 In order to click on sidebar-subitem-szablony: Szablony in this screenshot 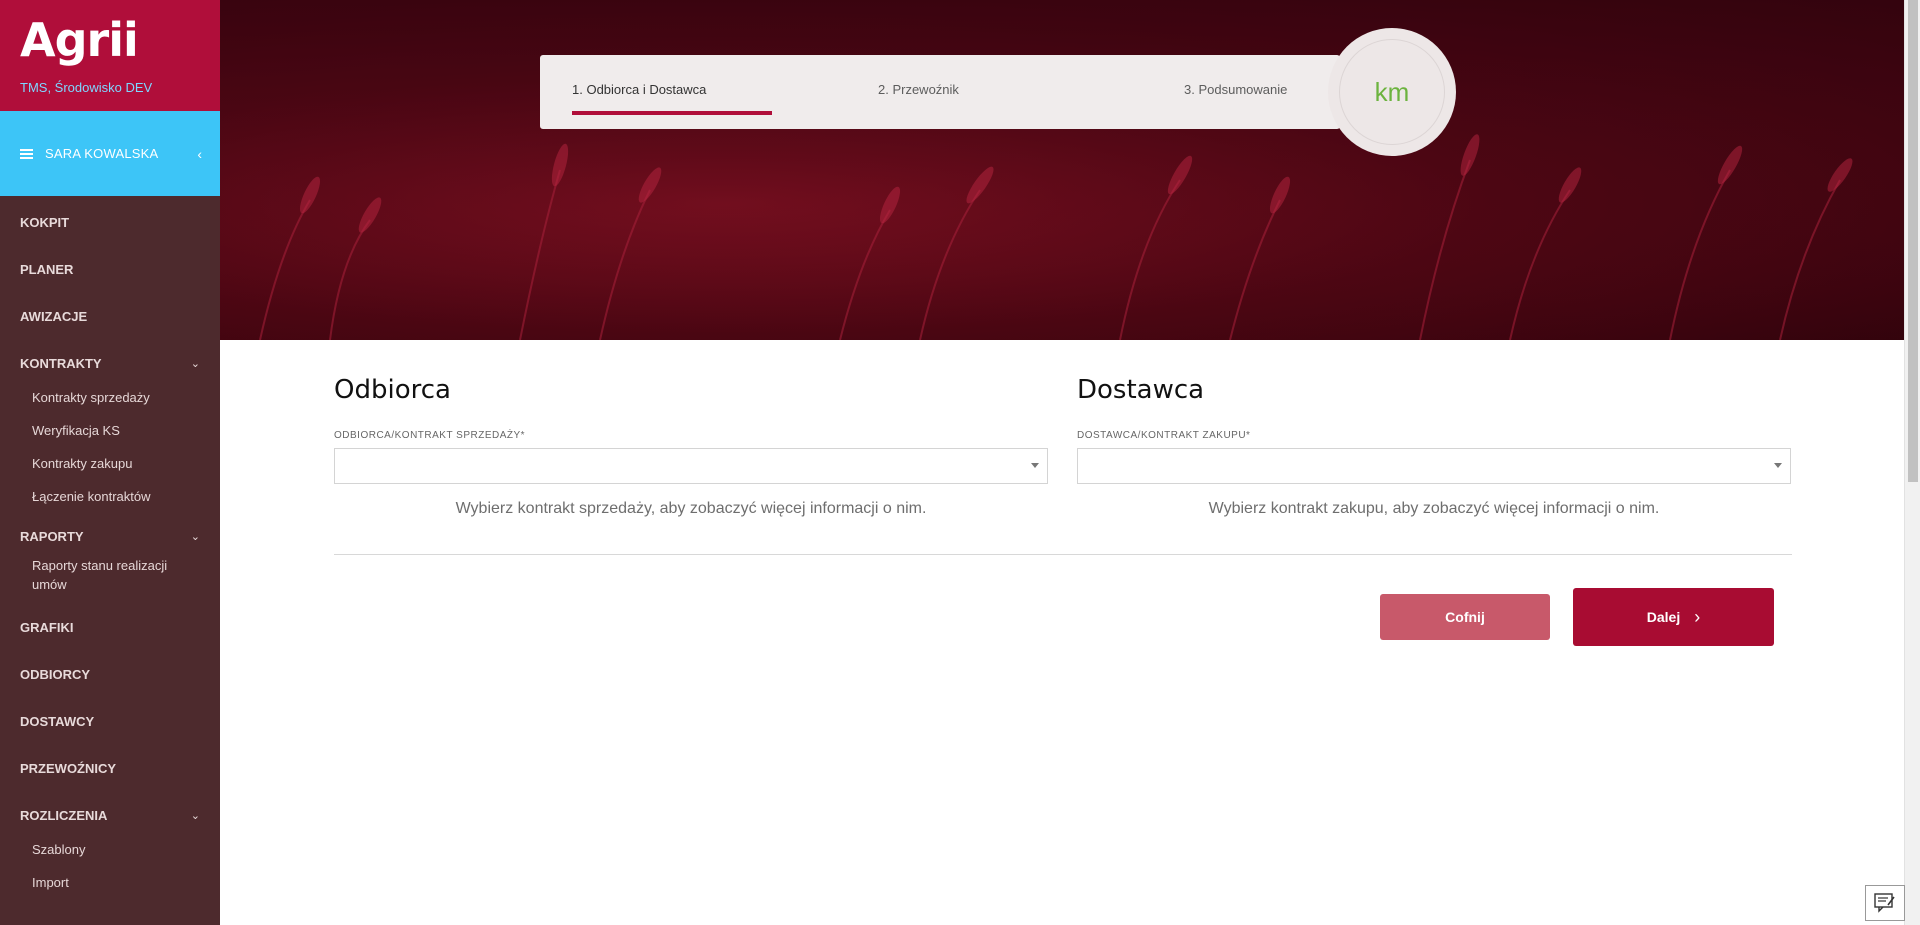, I will do `click(110, 849)`.